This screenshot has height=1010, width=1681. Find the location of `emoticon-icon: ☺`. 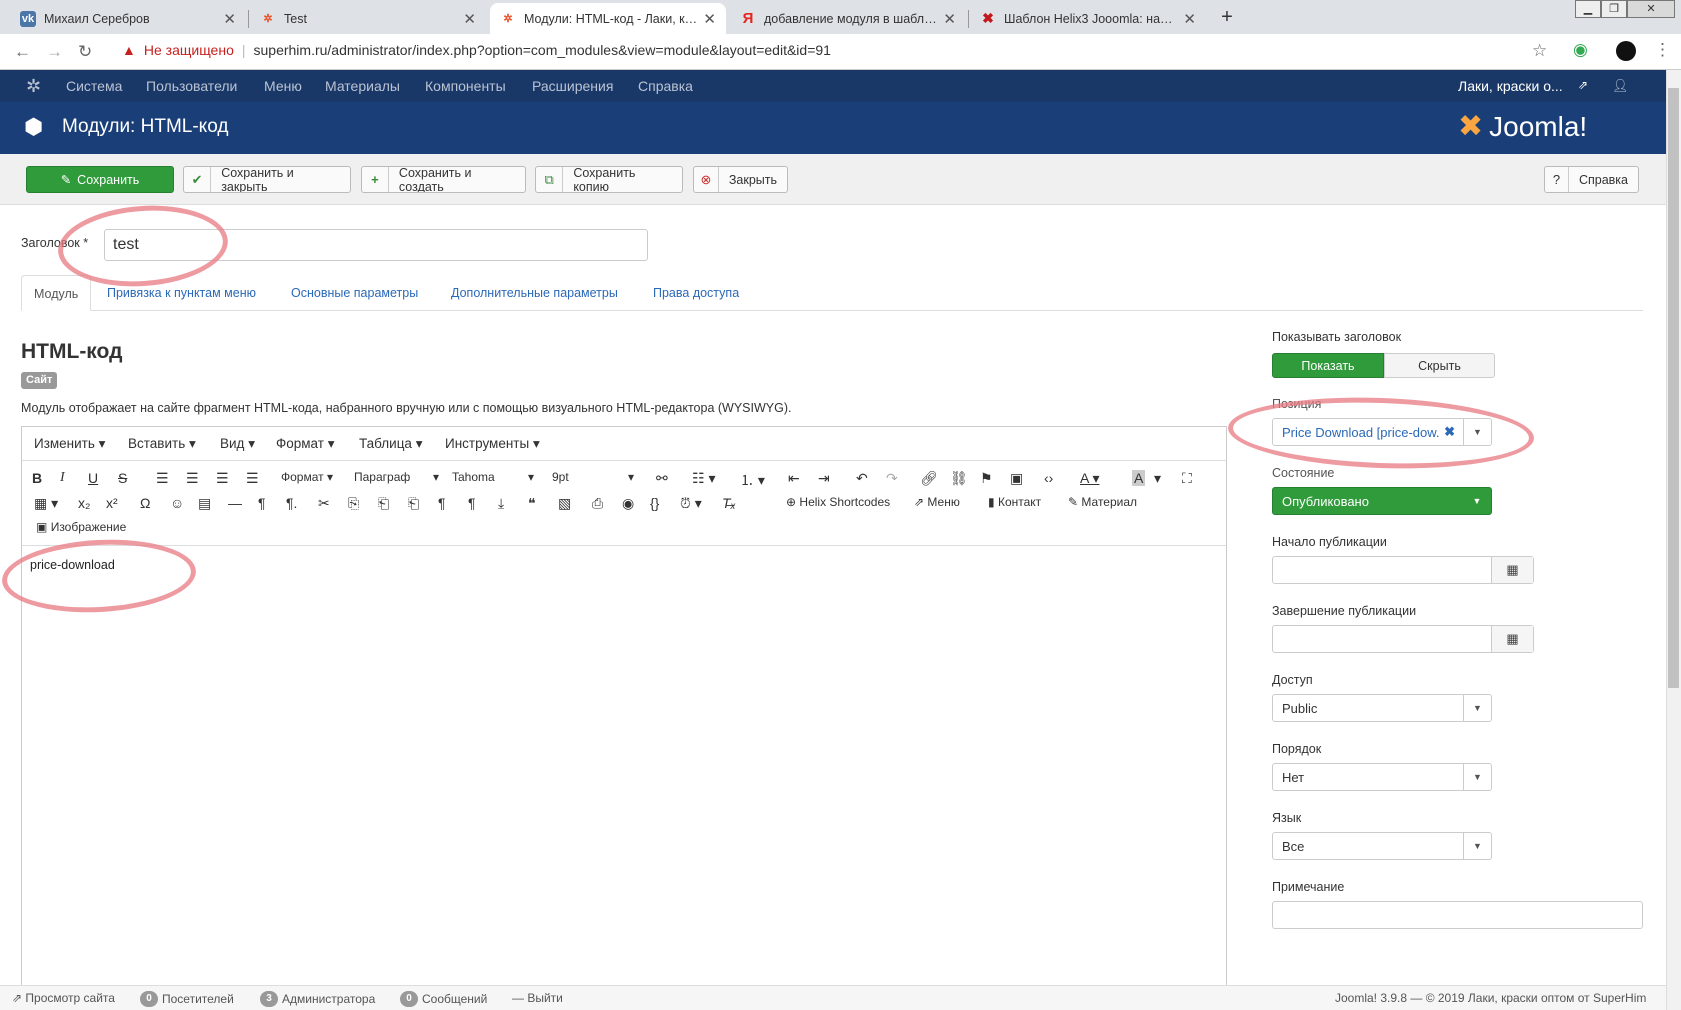

emoticon-icon: ☺ is located at coordinates (177, 503).